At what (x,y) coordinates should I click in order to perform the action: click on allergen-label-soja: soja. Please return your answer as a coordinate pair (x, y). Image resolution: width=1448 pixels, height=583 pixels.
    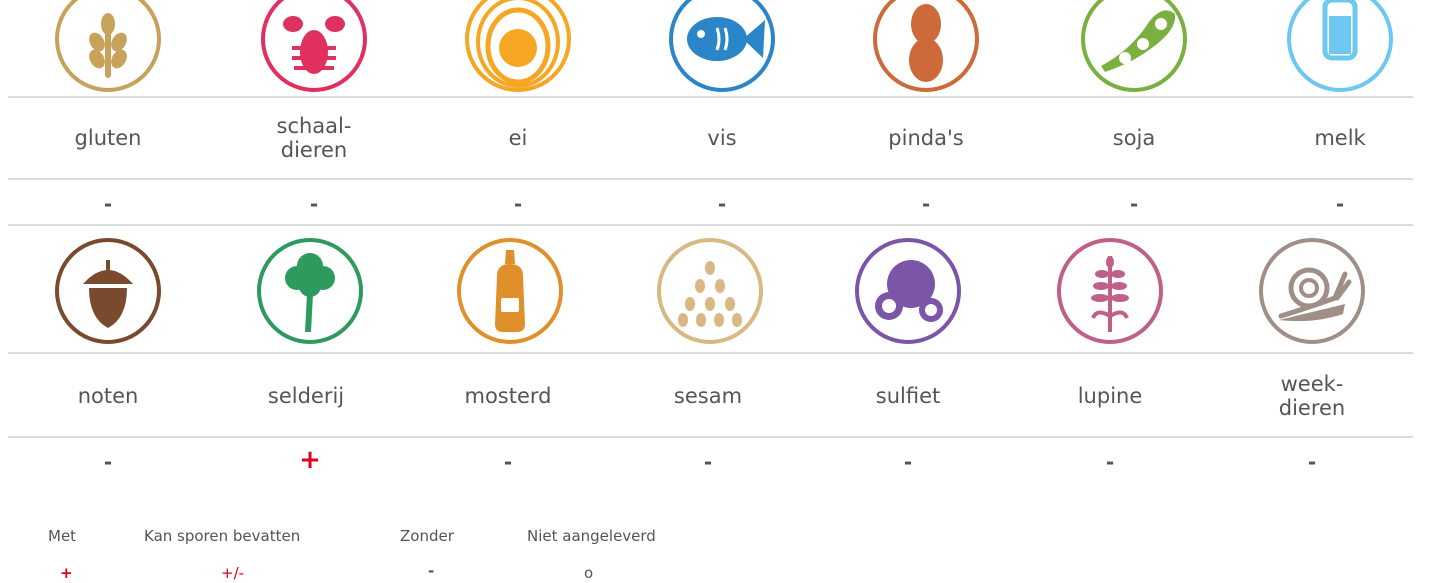
    Looking at the image, I should click on (1134, 138).